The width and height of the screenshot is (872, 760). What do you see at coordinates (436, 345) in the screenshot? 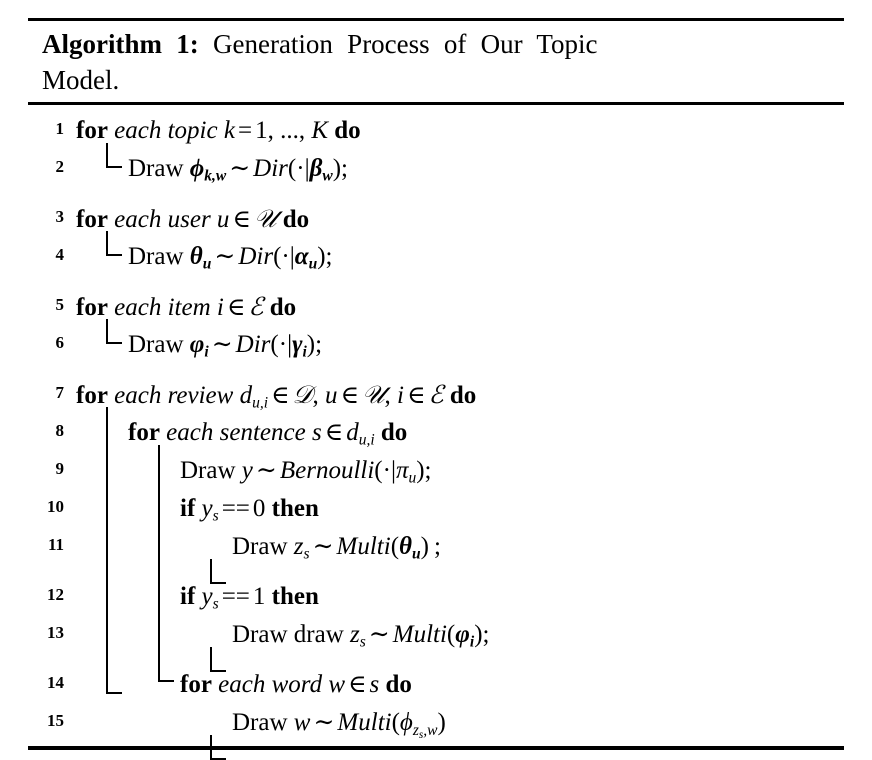
I see `algorithm-line: 6 Draw φi ∼ Dir(·|γi);` at bounding box center [436, 345].